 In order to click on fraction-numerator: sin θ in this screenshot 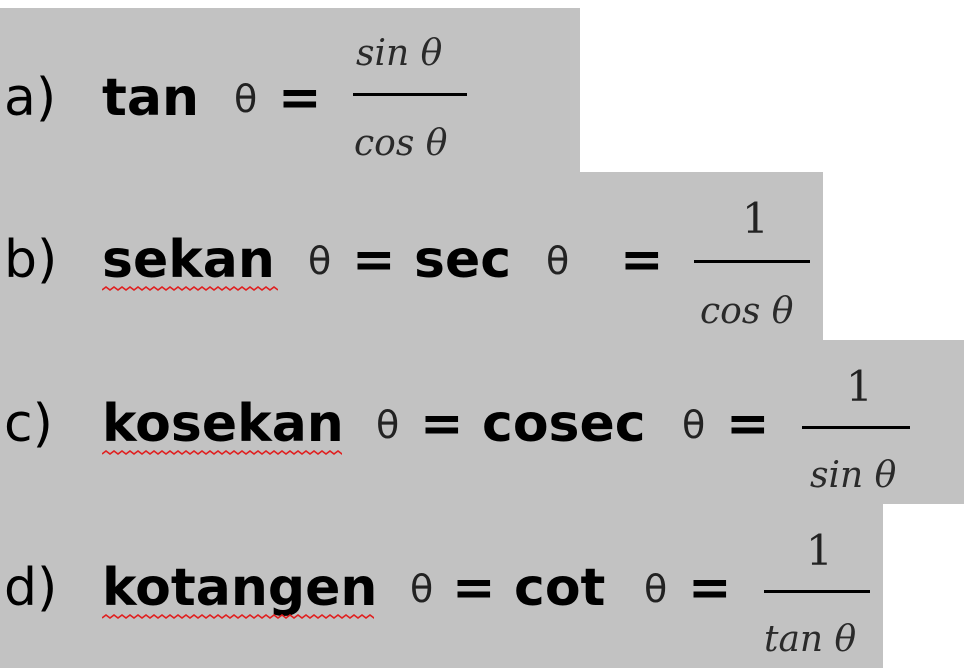, I will do `click(399, 53)`.